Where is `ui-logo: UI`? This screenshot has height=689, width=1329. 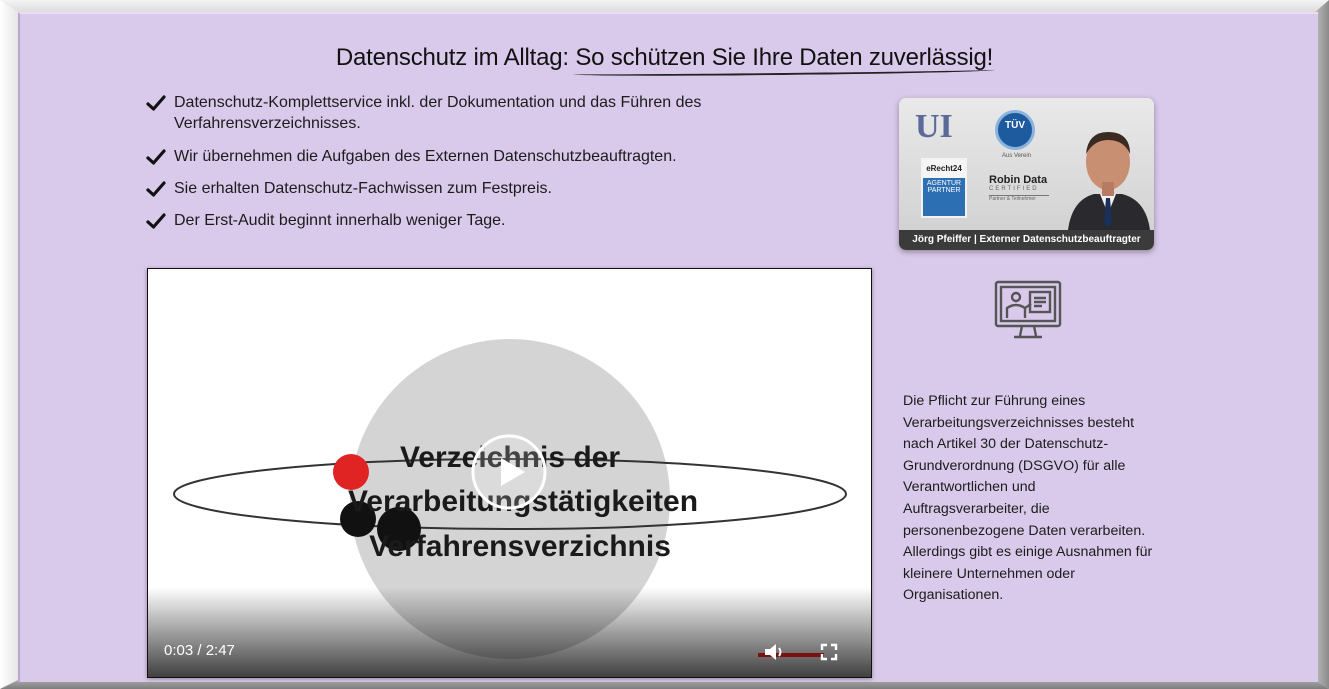 ui-logo: UI is located at coordinates (948, 129).